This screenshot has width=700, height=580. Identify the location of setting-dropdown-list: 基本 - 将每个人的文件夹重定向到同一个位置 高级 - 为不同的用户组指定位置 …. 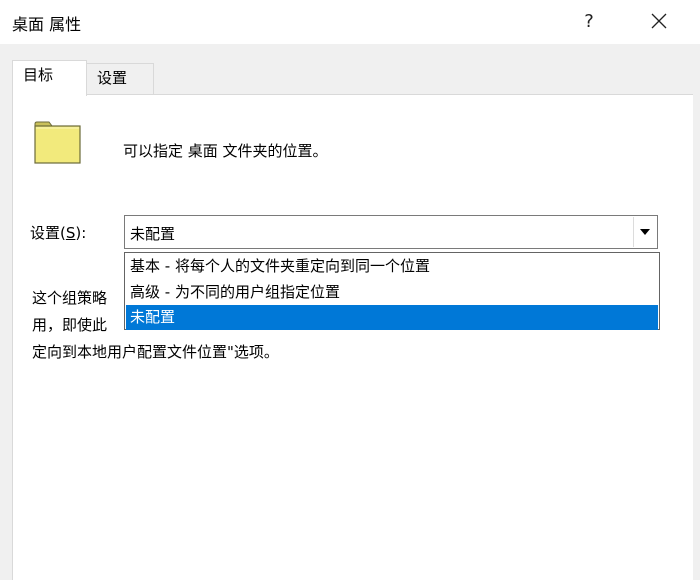
(392, 291).